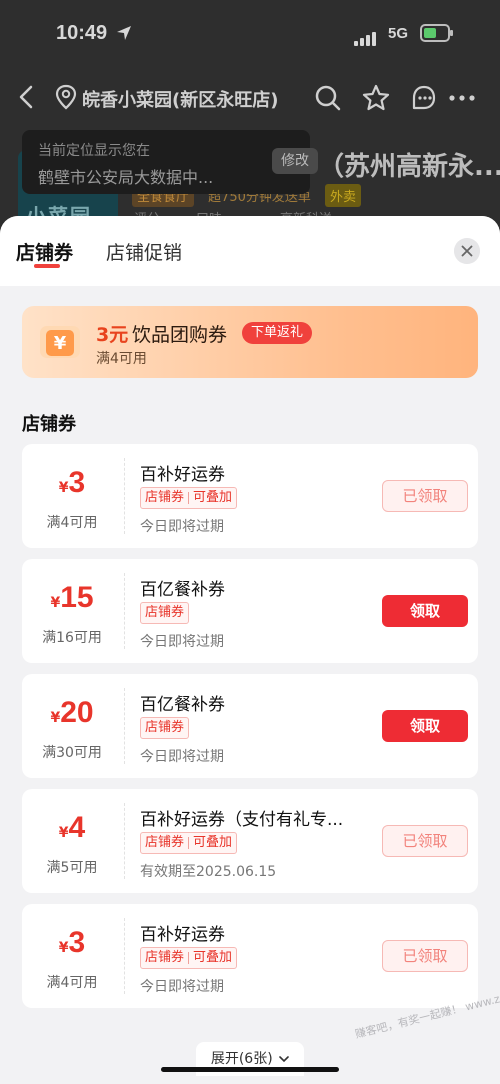 Image resolution: width=500 pixels, height=1084 pixels. What do you see at coordinates (144, 251) in the screenshot?
I see `tab-shop-promotions: 店铺促销` at bounding box center [144, 251].